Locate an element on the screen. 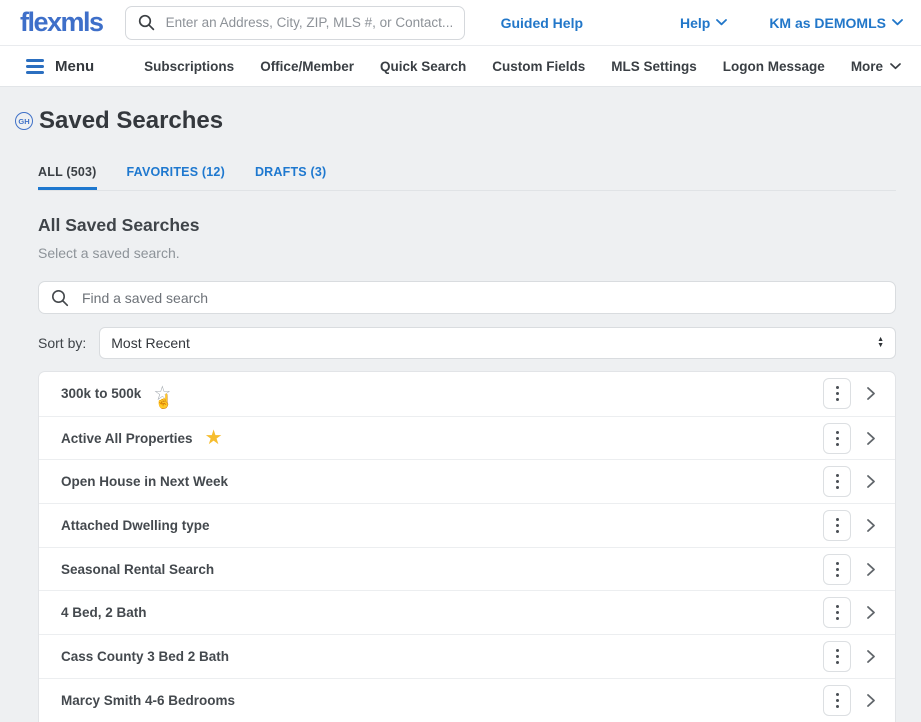 The width and height of the screenshot is (921, 722). favorite-star-icon: ☆ is located at coordinates (162, 394).